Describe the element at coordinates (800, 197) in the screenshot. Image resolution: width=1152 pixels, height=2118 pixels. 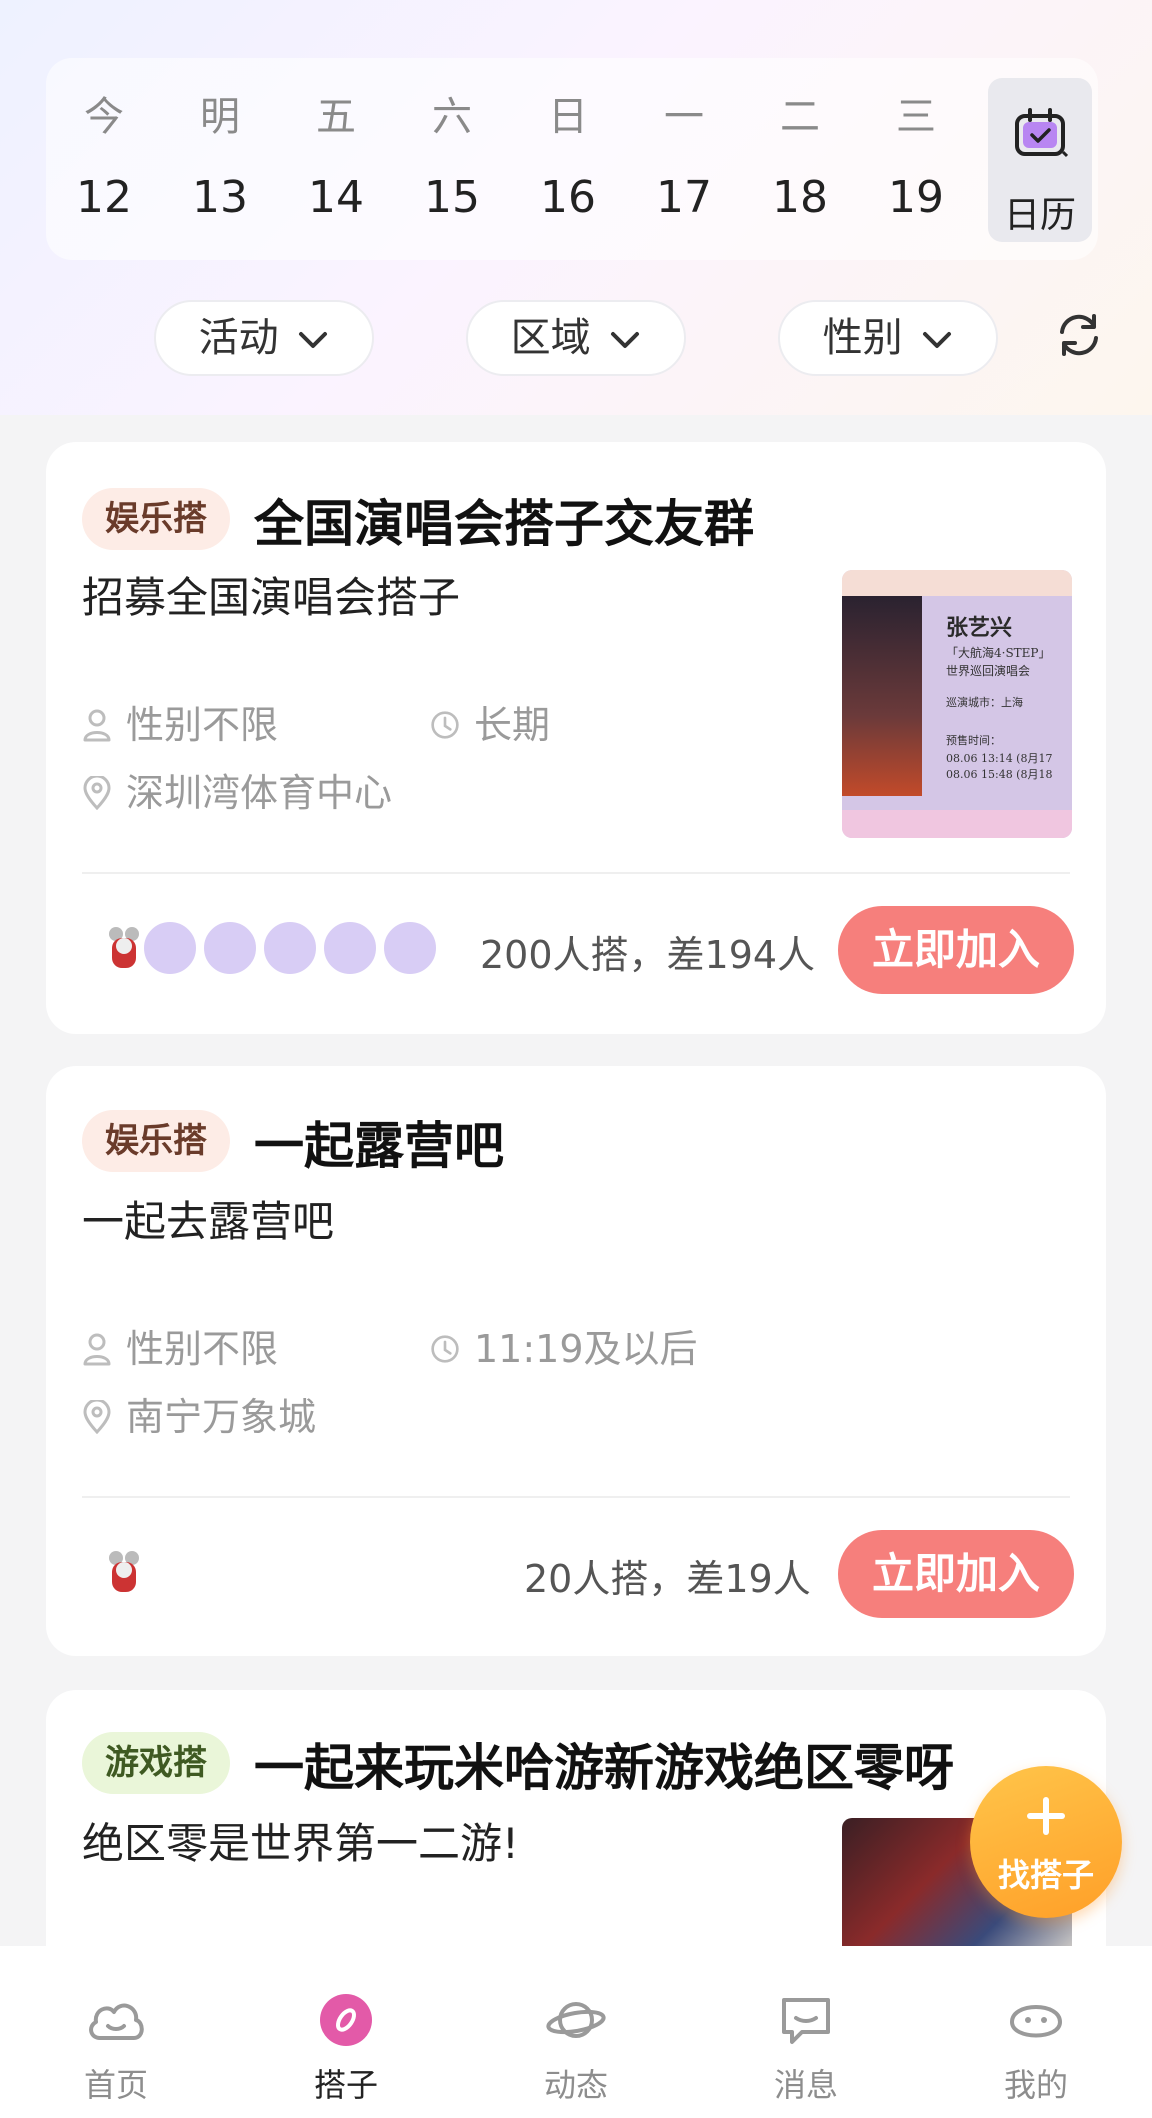
I see `date-label: 18` at that location.